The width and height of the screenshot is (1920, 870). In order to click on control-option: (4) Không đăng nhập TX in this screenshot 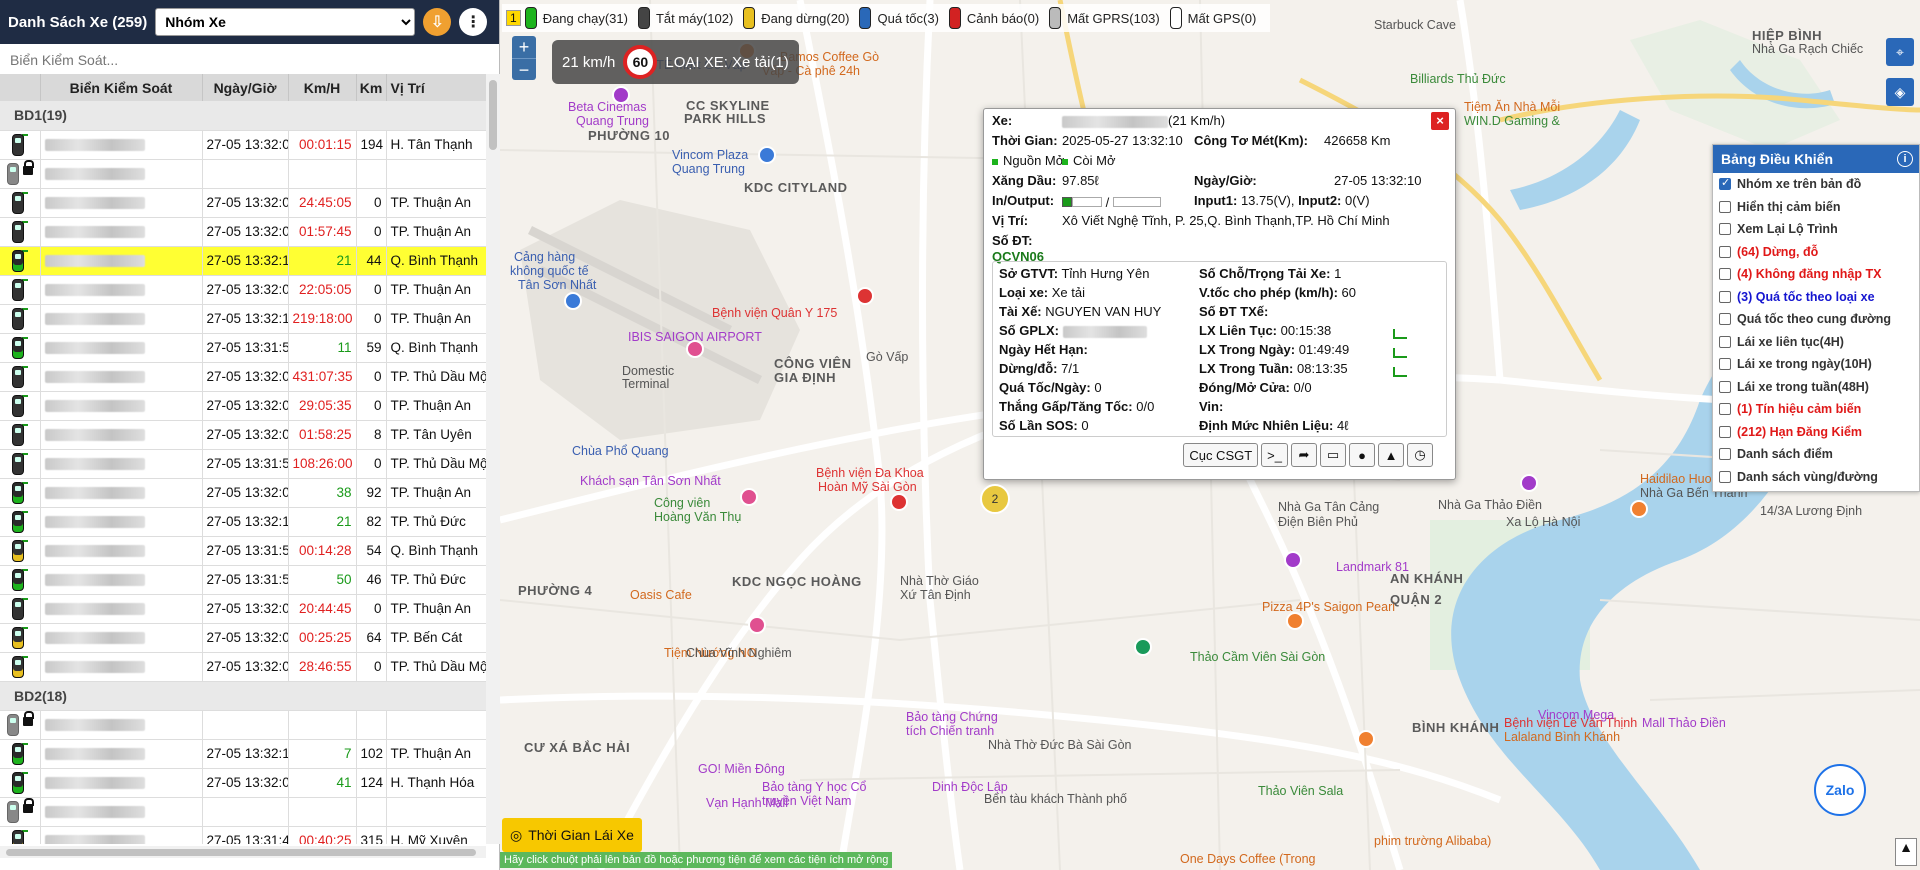, I will do `click(1816, 274)`.